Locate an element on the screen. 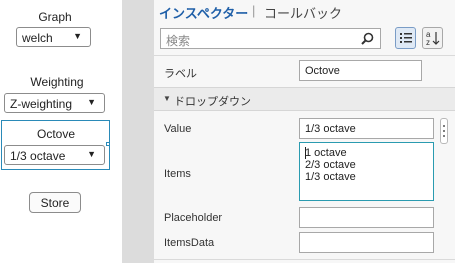 Image resolution: width=455 pixels, height=263 pixels. panel-divider is located at coordinates (138, 131).